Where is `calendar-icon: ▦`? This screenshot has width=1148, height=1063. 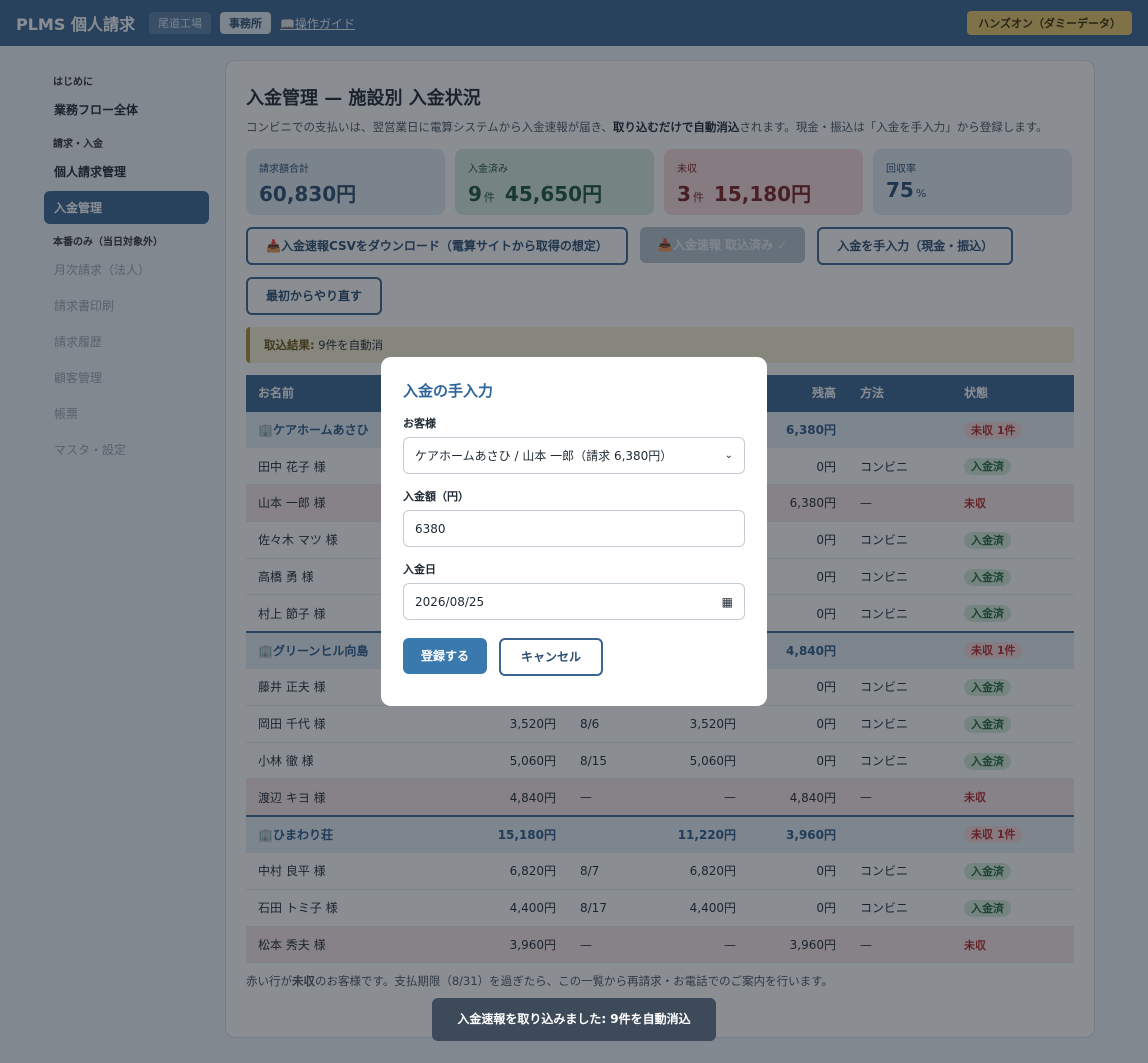
calendar-icon: ▦ is located at coordinates (727, 602).